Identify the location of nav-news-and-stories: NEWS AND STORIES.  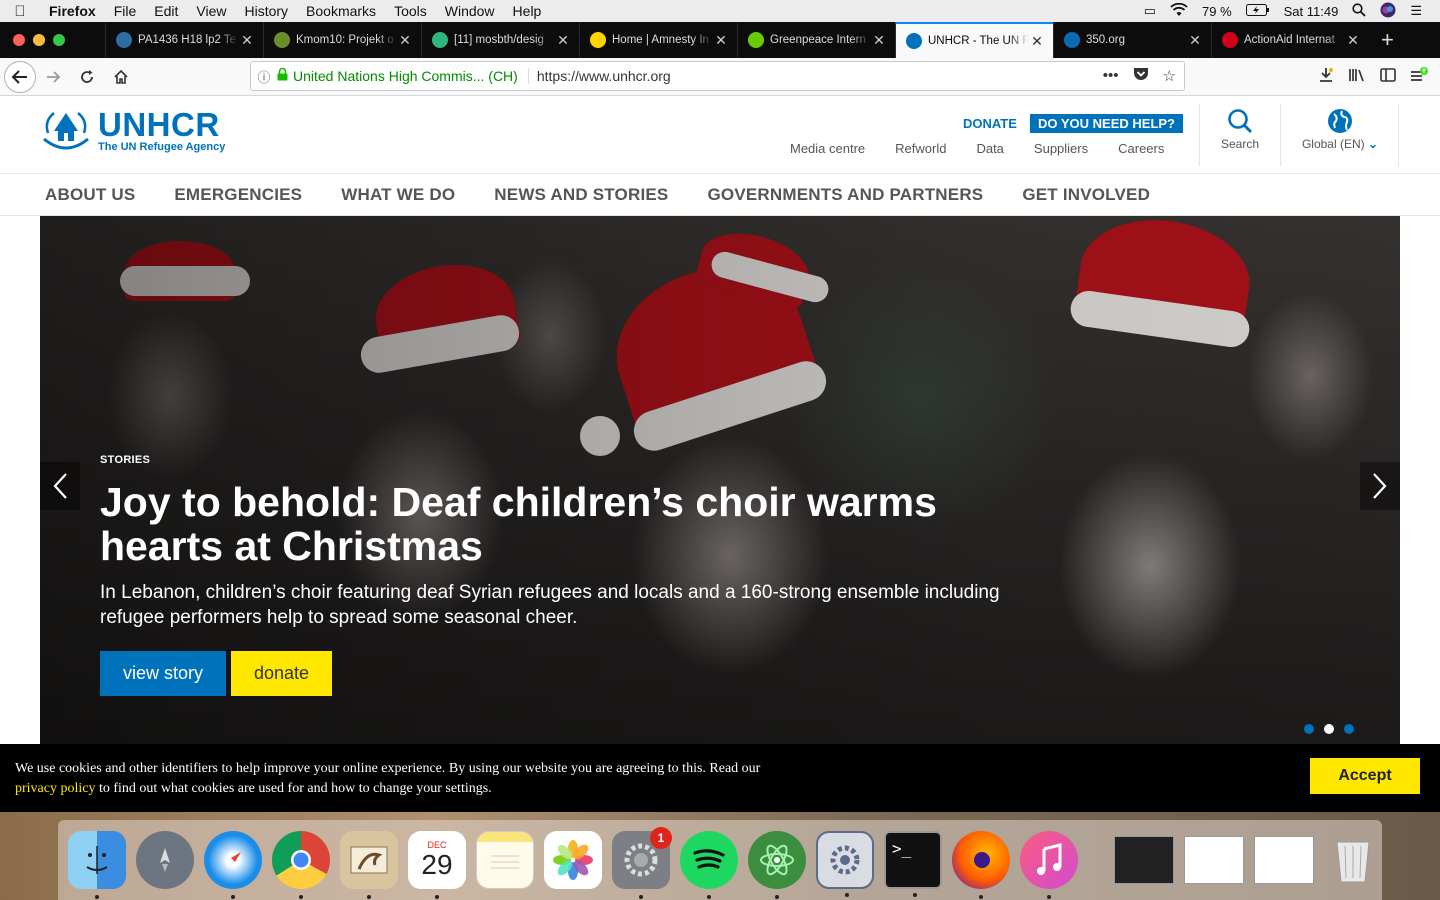
(581, 195).